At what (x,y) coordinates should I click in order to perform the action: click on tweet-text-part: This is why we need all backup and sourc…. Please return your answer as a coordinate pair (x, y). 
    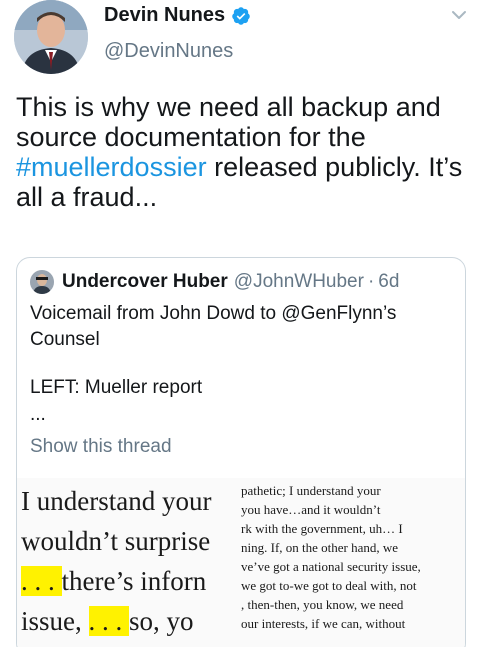
    Looking at the image, I should click on (228, 122).